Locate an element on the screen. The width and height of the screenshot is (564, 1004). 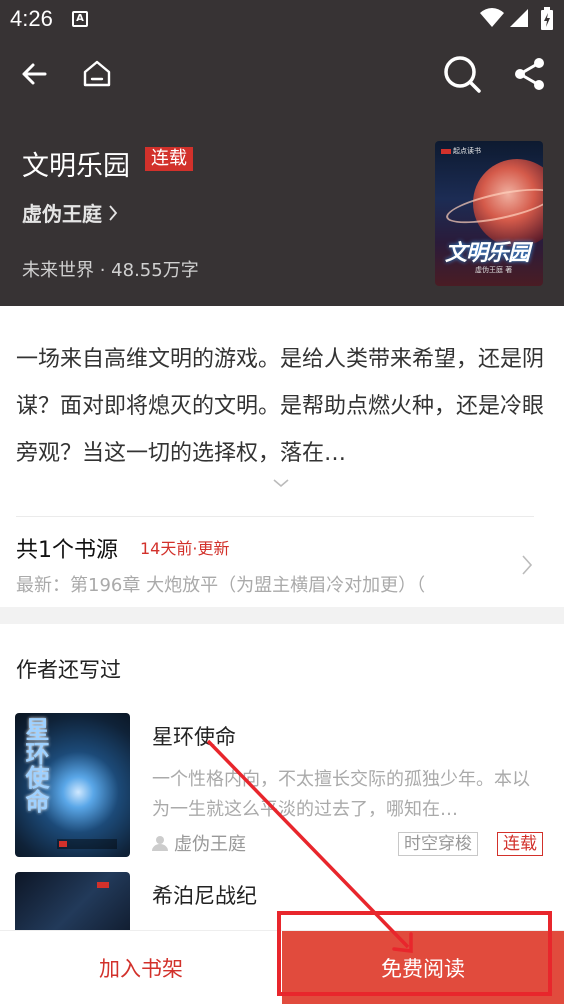
bottom-bar: 加入书架 免费阅读 is located at coordinates (282, 967).